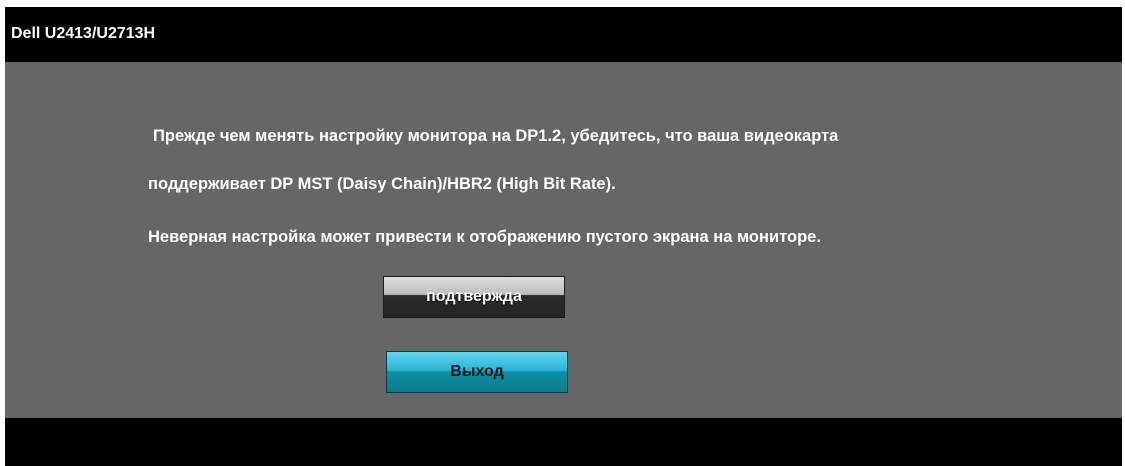  Describe the element at coordinates (83, 33) in the screenshot. I see `window-title: Dell U2413/U2713H` at that location.